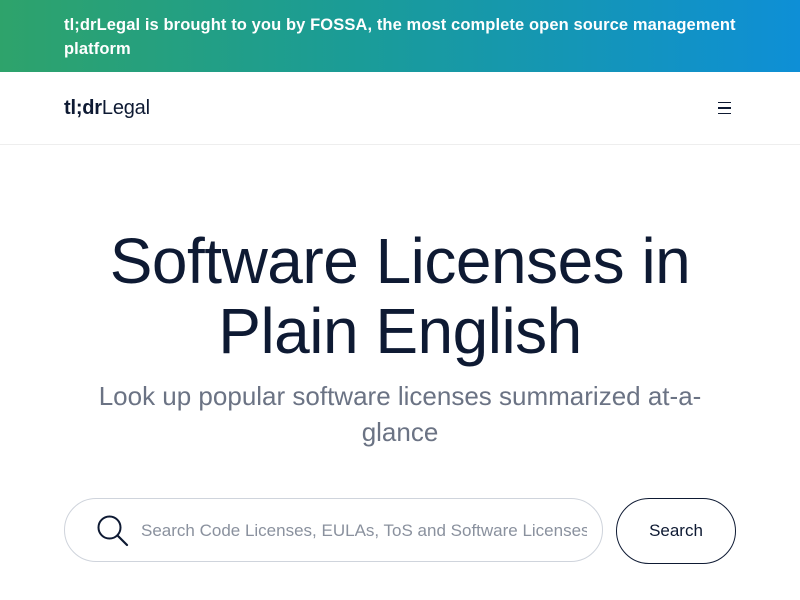 This screenshot has width=800, height=600. I want to click on logo-bold-part: tl;dr, so click(83, 108).